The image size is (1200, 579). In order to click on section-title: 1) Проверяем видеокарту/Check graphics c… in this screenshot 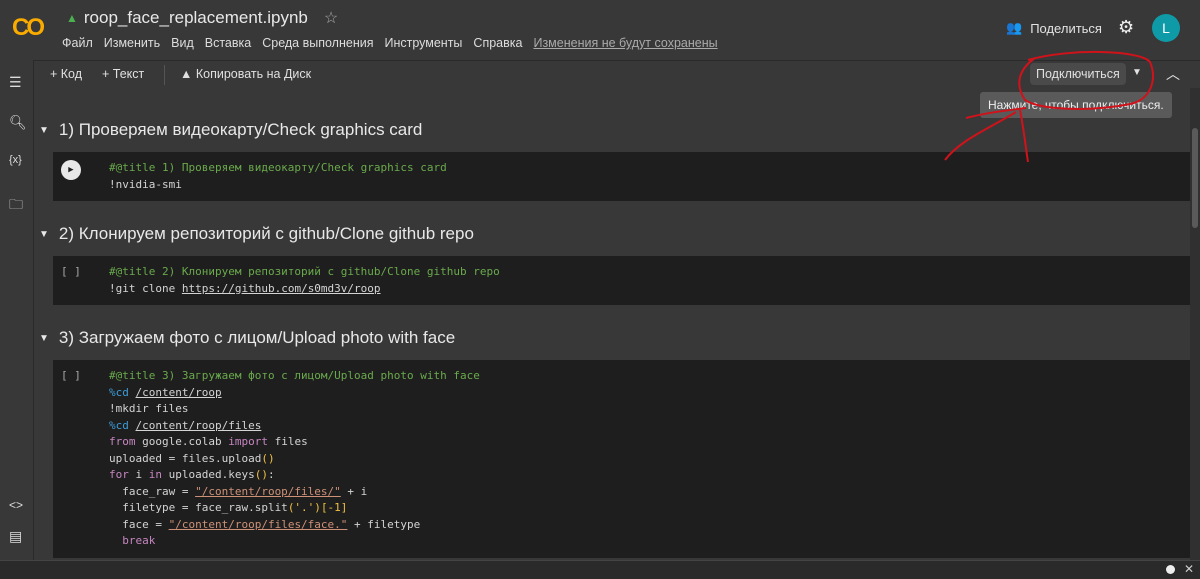, I will do `click(240, 129)`.